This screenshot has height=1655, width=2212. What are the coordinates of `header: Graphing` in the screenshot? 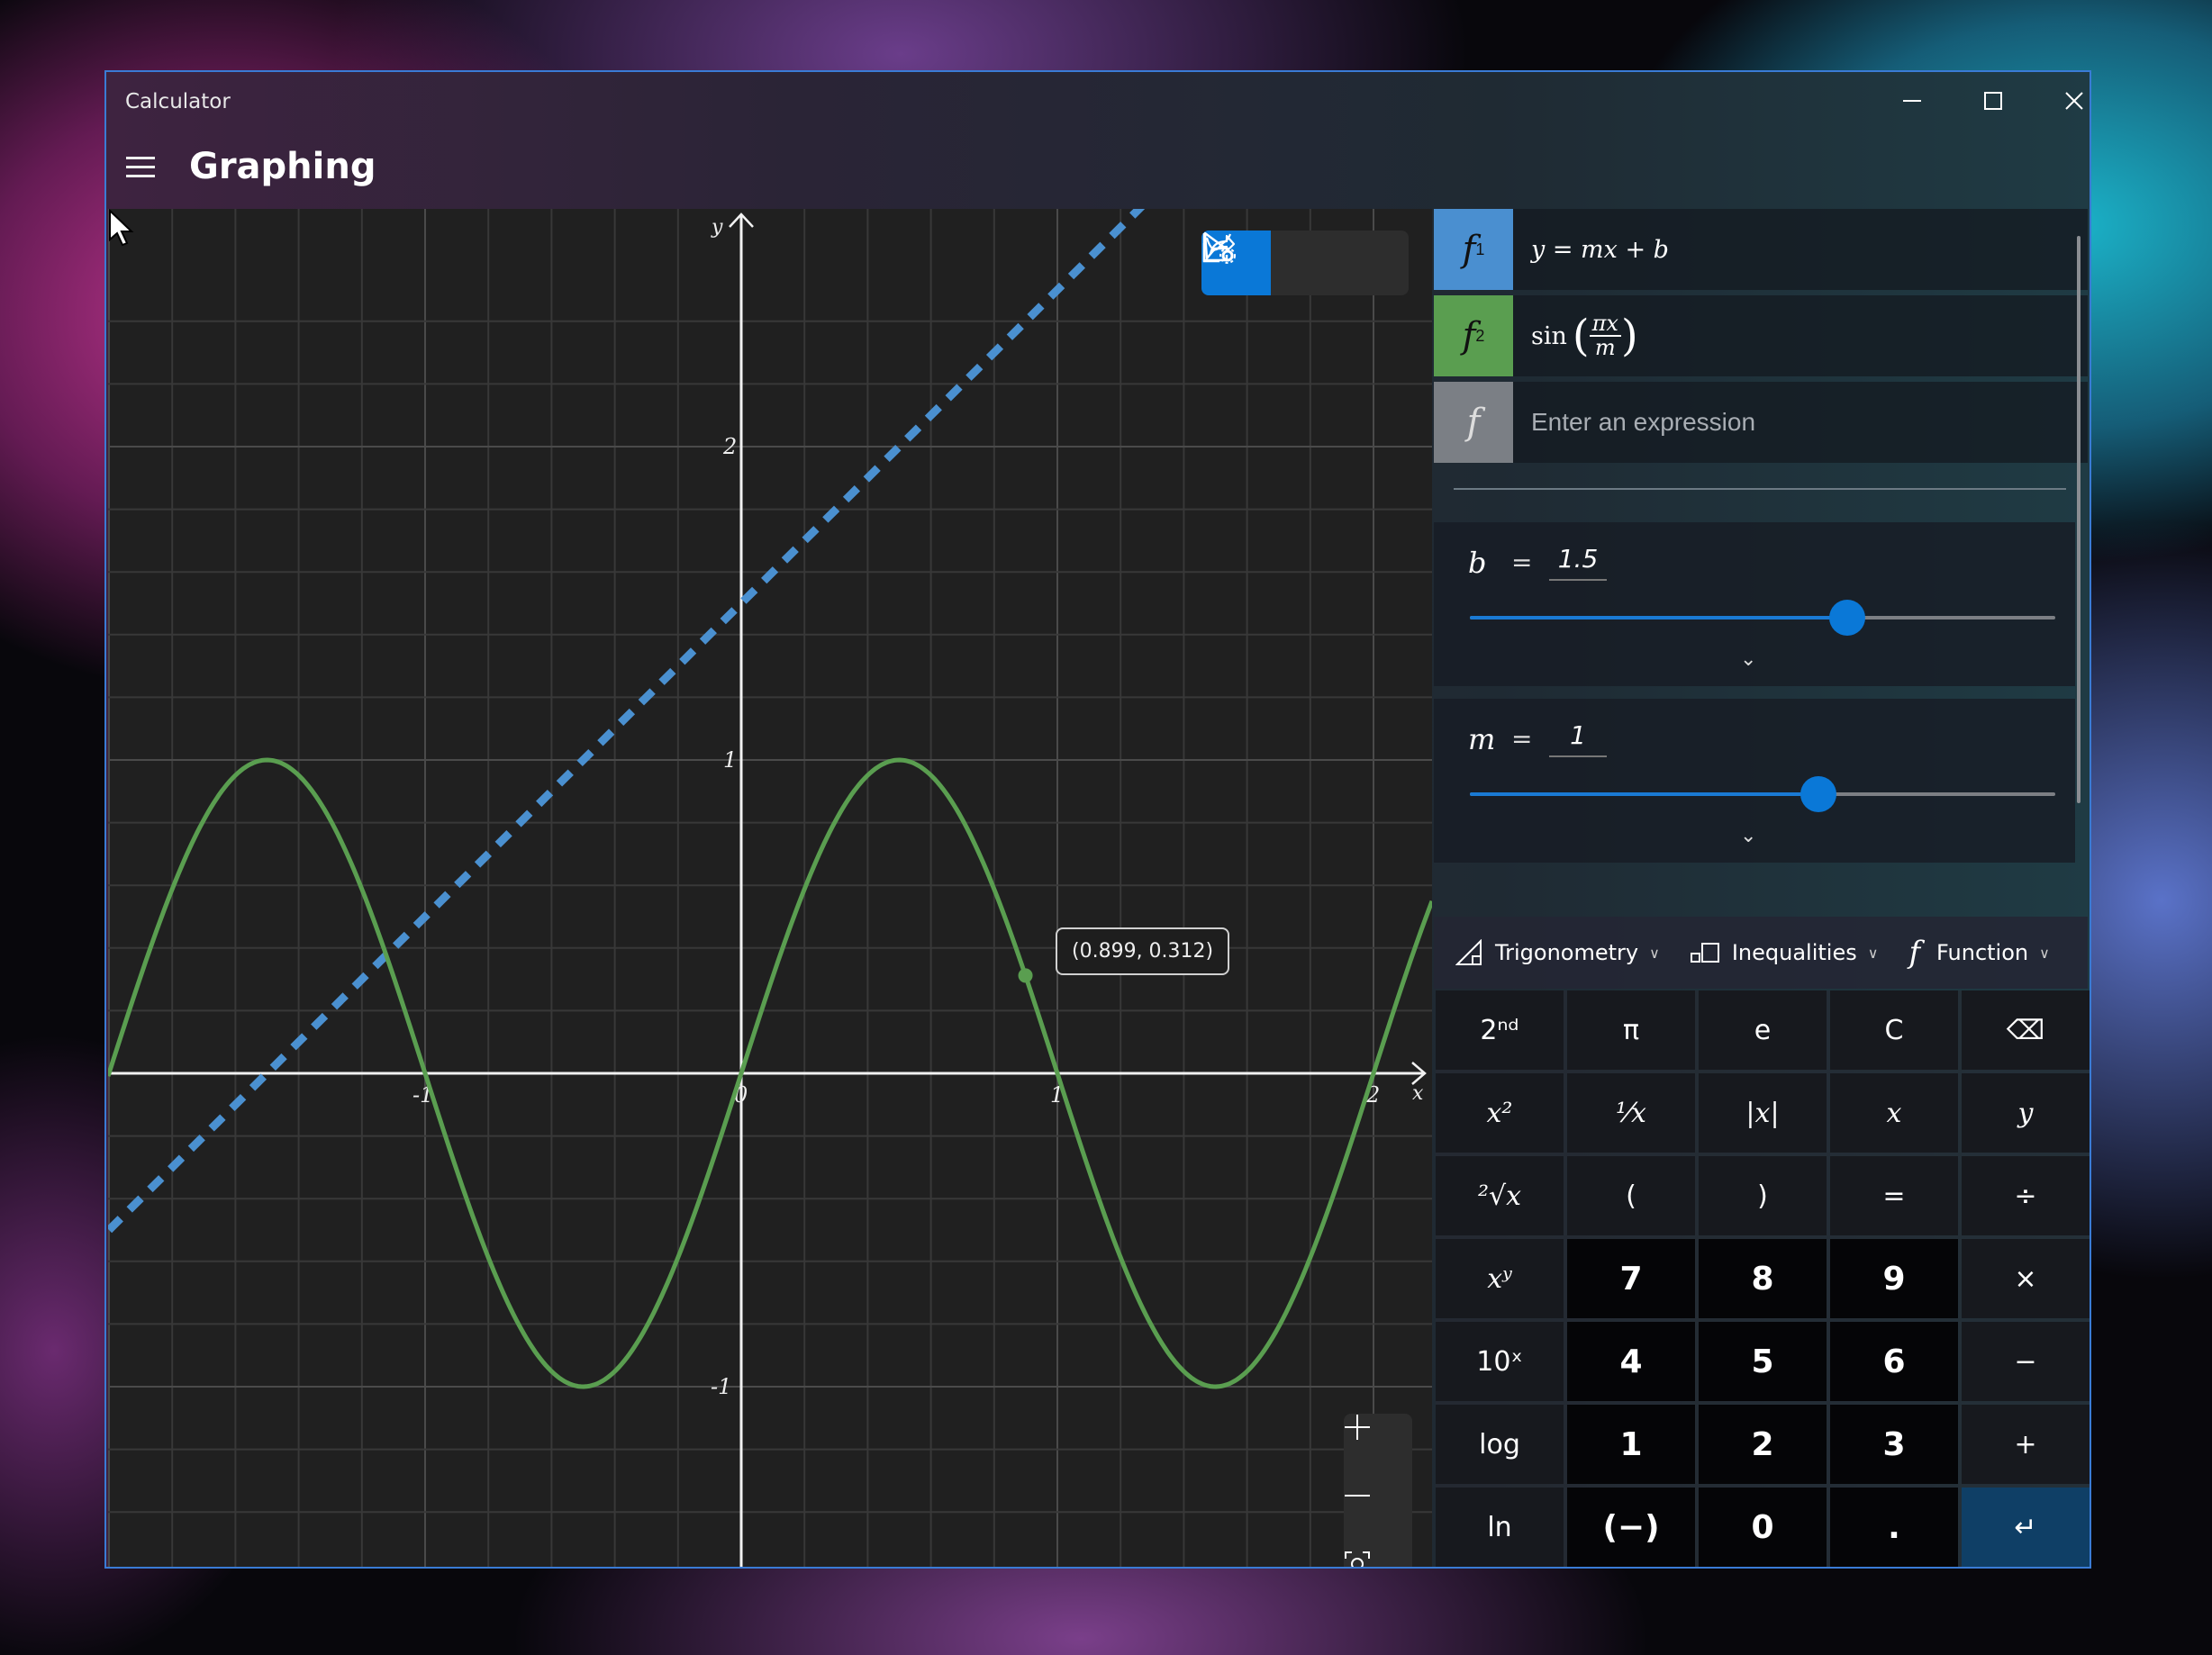 It's located at (1098, 168).